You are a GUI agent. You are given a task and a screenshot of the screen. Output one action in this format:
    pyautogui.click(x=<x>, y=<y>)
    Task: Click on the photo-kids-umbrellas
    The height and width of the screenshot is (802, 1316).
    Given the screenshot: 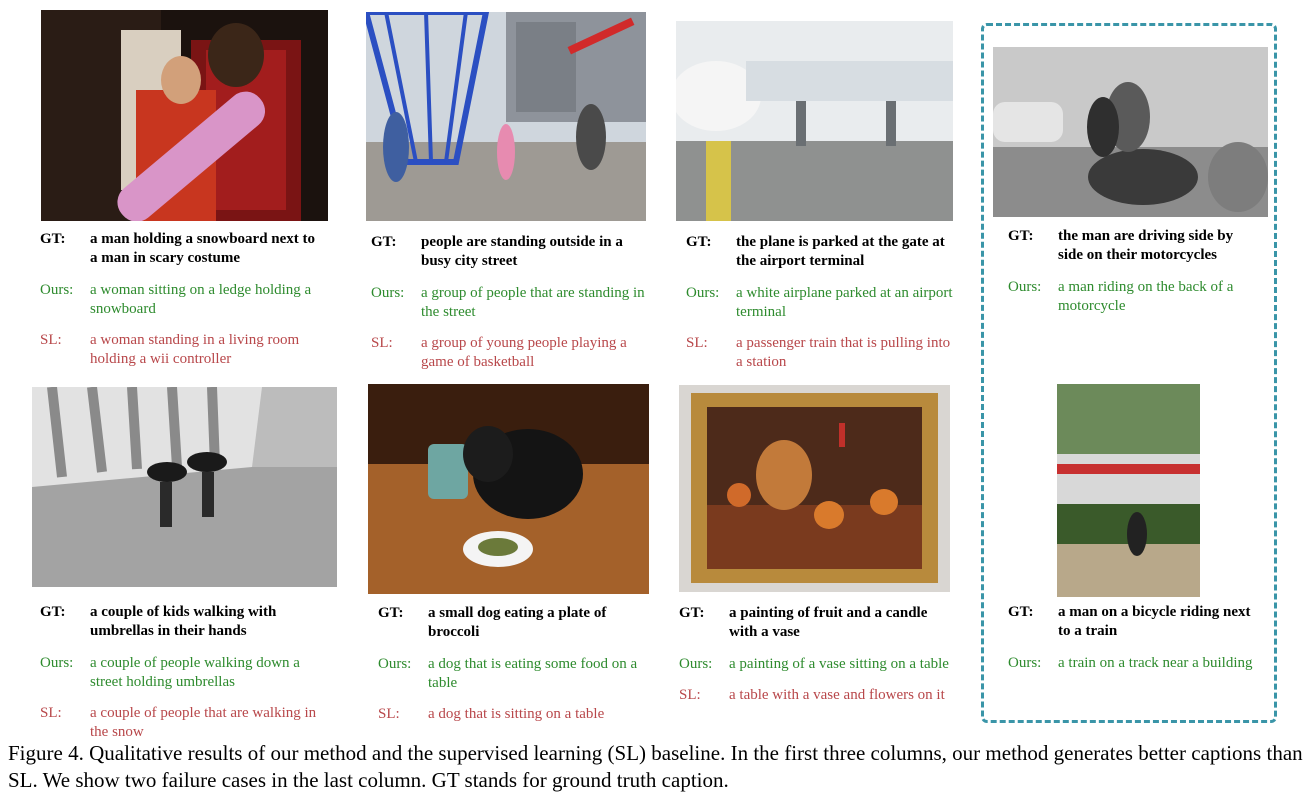 What is the action you would take?
    pyautogui.click(x=184, y=487)
    